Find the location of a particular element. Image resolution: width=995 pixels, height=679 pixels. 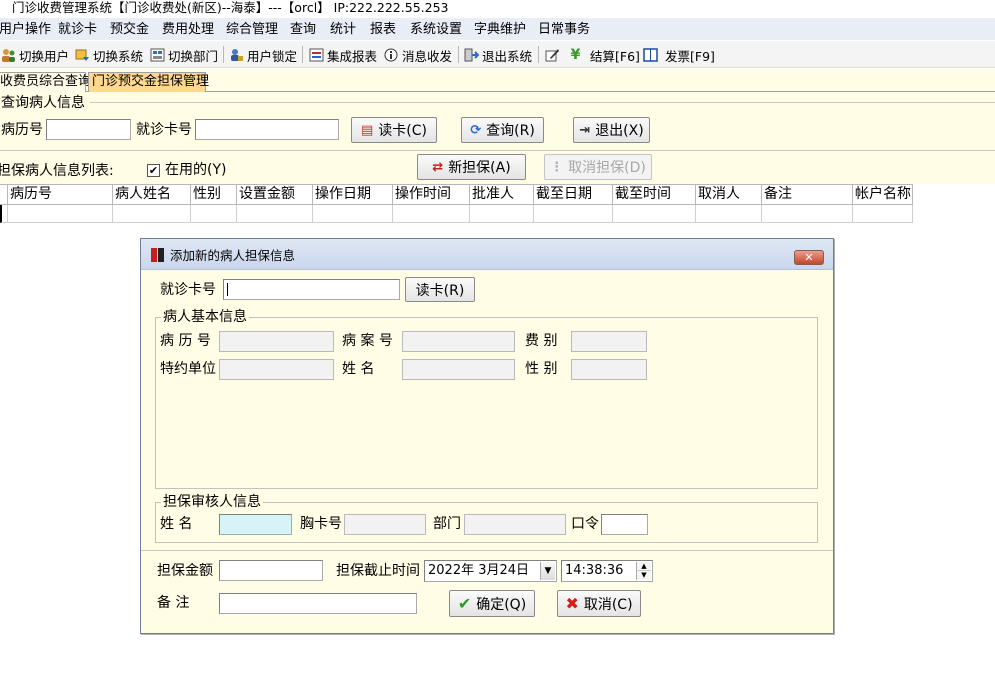

menu-daily: 日常事务 is located at coordinates (564, 29).